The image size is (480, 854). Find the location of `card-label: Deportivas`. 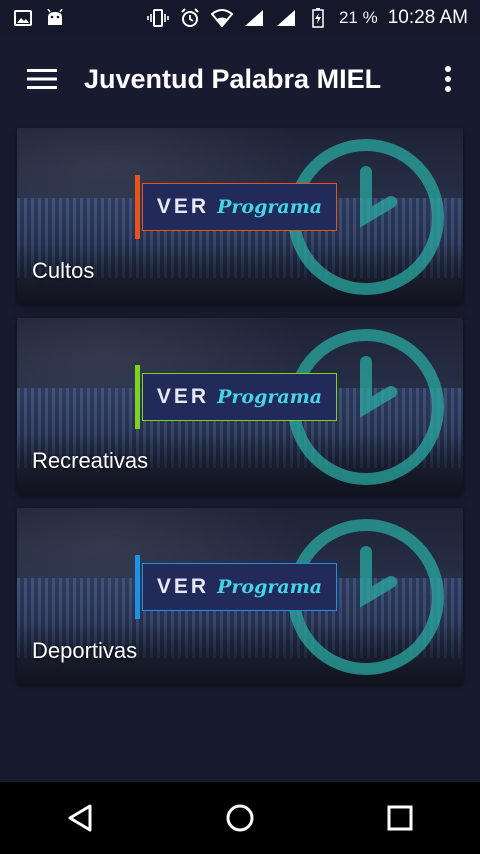

card-label: Deportivas is located at coordinates (85, 650).